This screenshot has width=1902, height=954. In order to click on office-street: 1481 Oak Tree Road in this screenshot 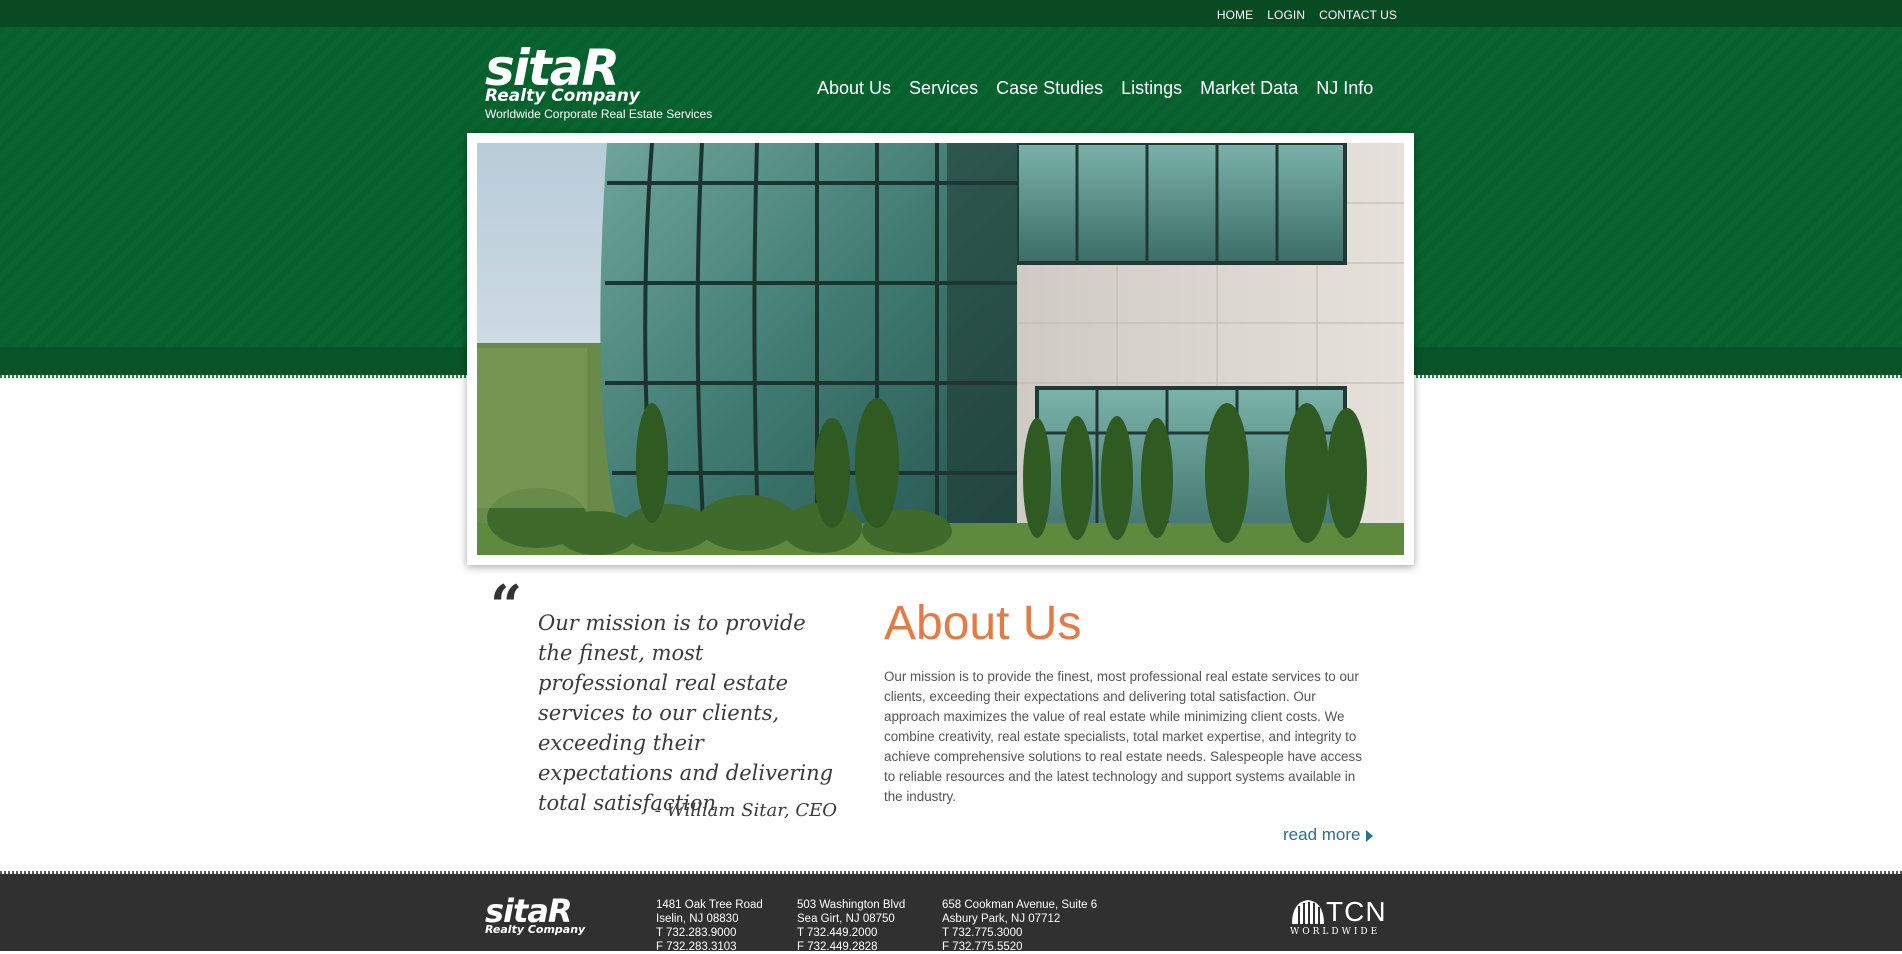, I will do `click(709, 905)`.